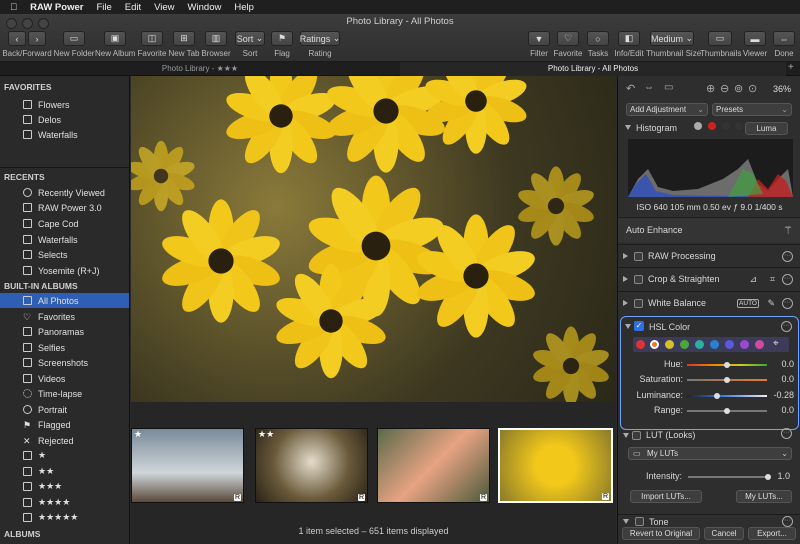 The image size is (800, 544). I want to click on swatch-purple, so click(744, 344).